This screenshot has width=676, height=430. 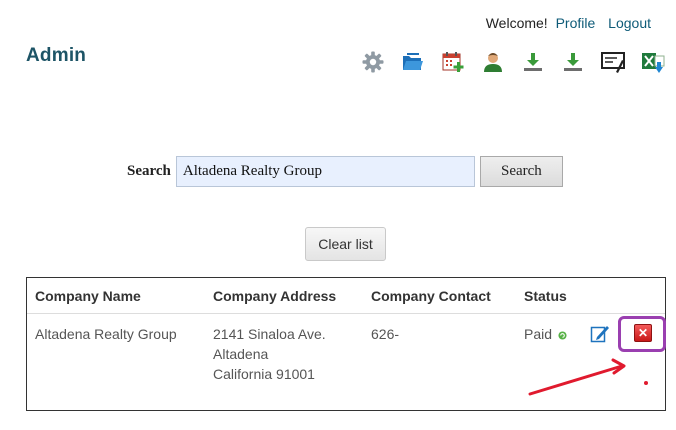 I want to click on edit-icon, so click(x=600, y=333).